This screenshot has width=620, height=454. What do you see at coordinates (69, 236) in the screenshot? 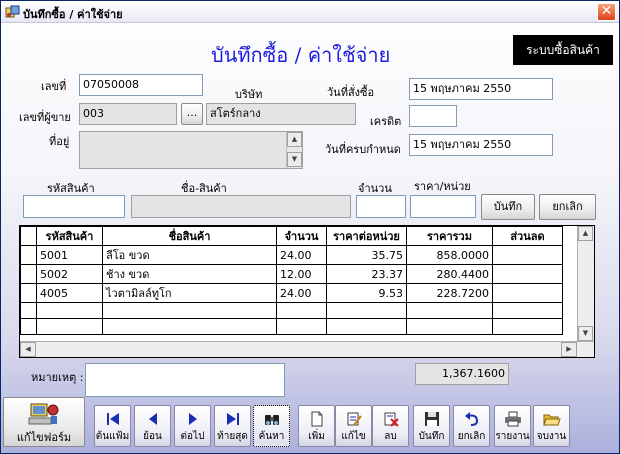
I see `col-header-code: รหัสสินค้า` at bounding box center [69, 236].